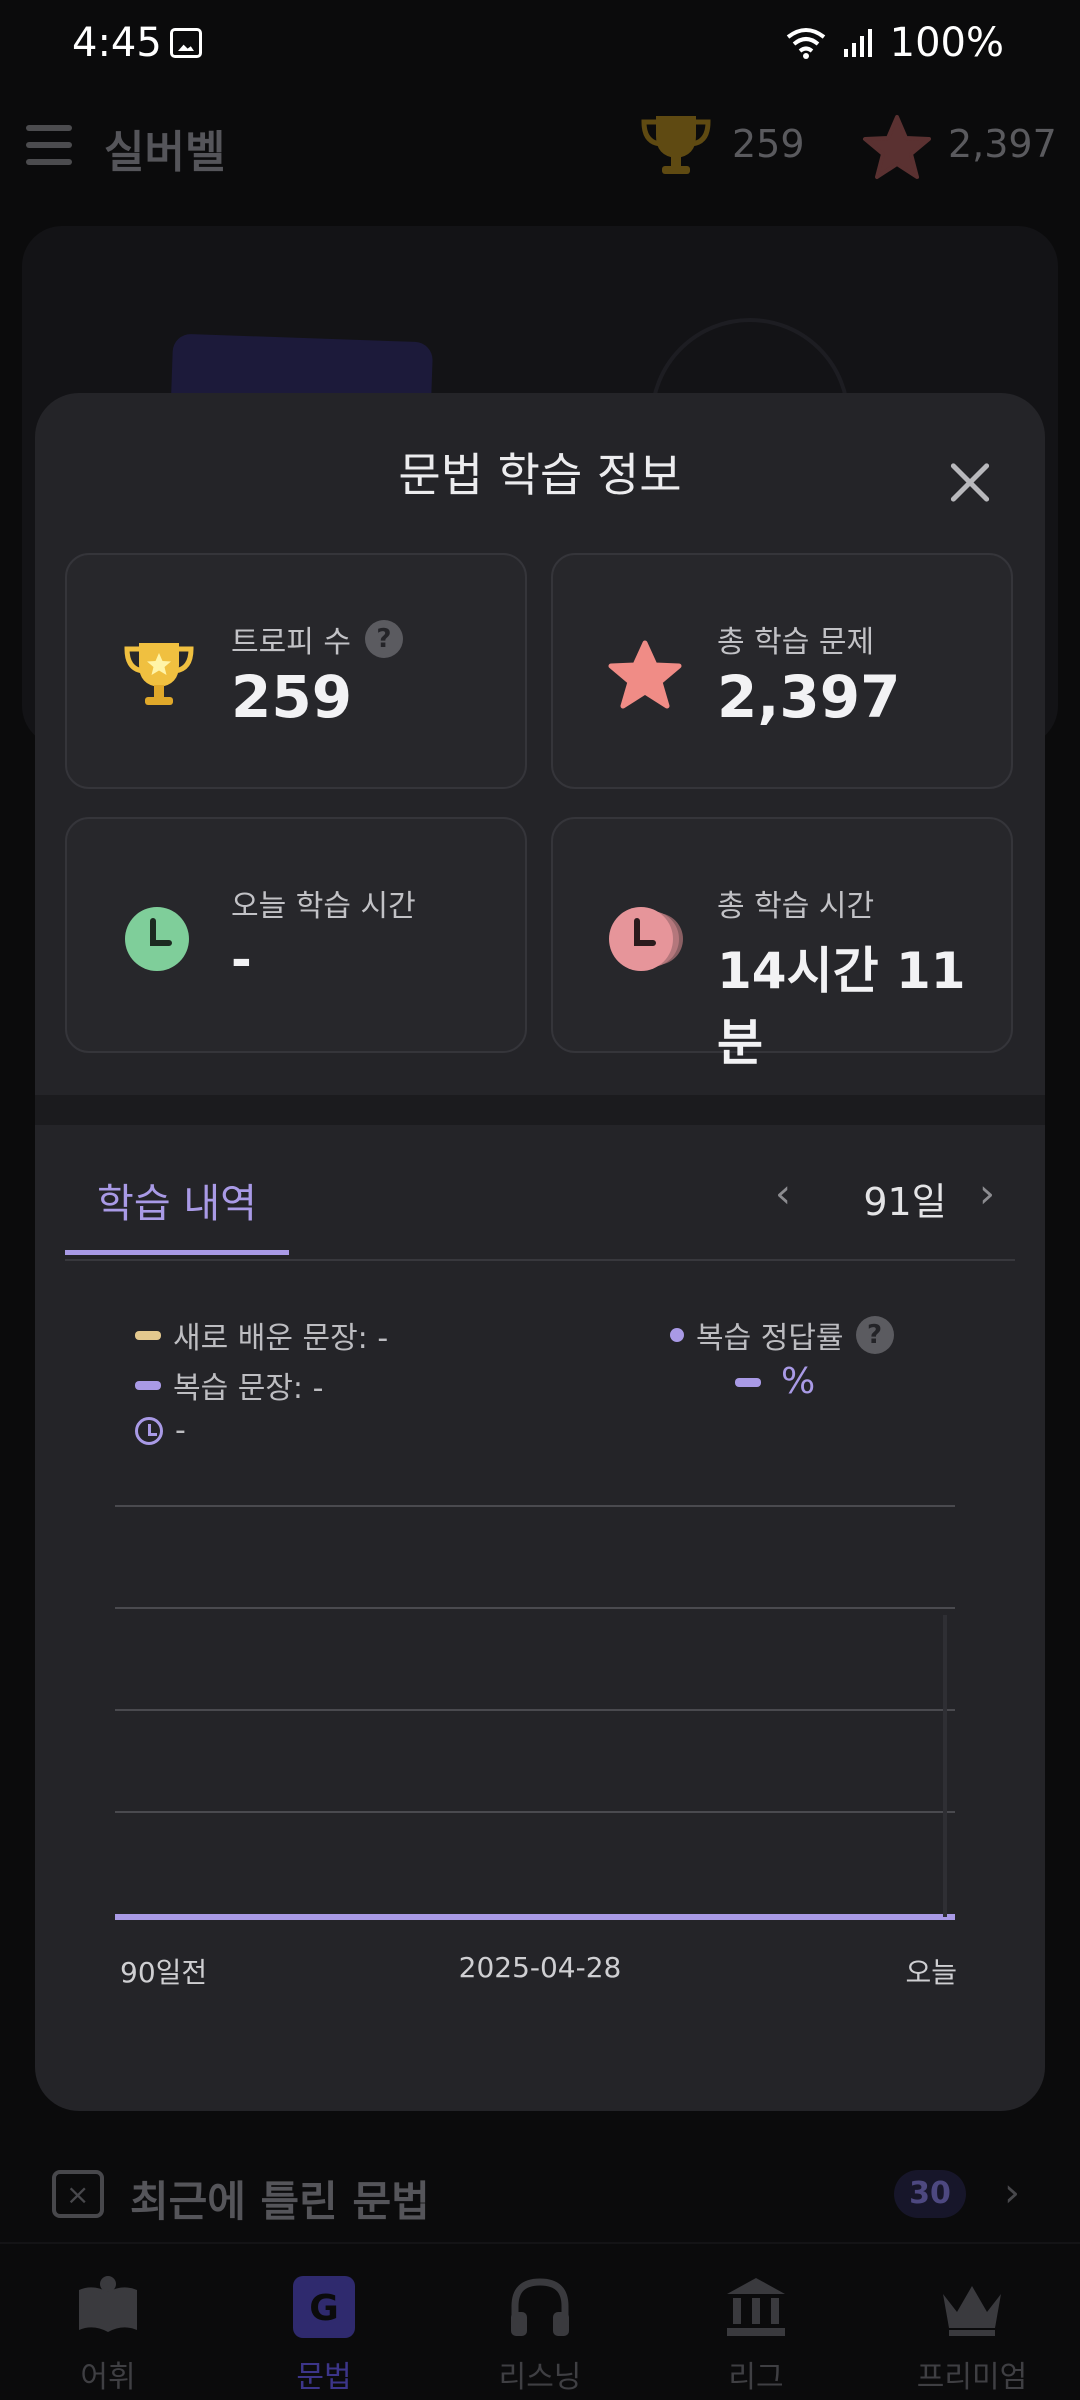 The width and height of the screenshot is (1080, 2400). What do you see at coordinates (165, 152) in the screenshot?
I see `app-title: 실버벨` at bounding box center [165, 152].